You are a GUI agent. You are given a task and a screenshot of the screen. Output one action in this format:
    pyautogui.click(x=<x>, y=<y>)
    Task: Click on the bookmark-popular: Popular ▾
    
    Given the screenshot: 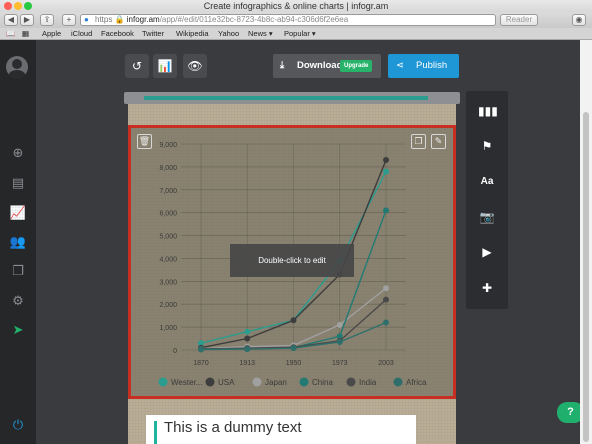 What is the action you would take?
    pyautogui.click(x=300, y=33)
    